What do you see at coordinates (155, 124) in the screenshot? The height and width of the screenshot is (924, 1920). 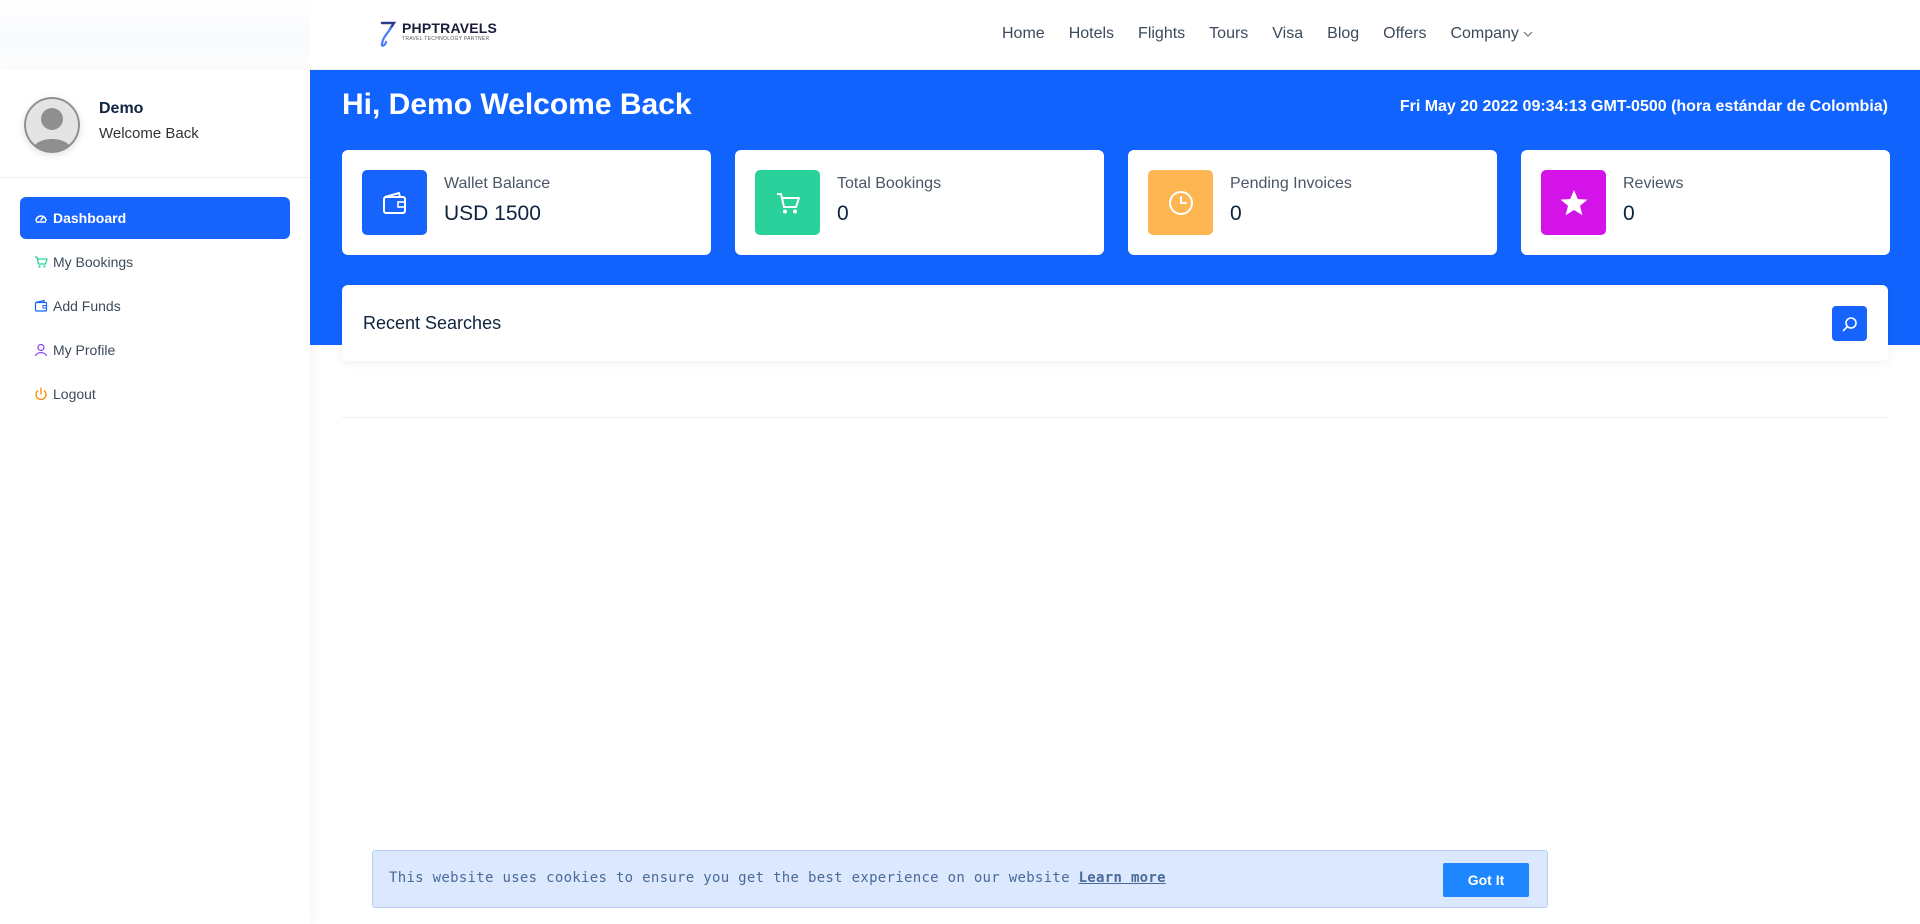 I see `profile-block: Demo Welcome Back` at bounding box center [155, 124].